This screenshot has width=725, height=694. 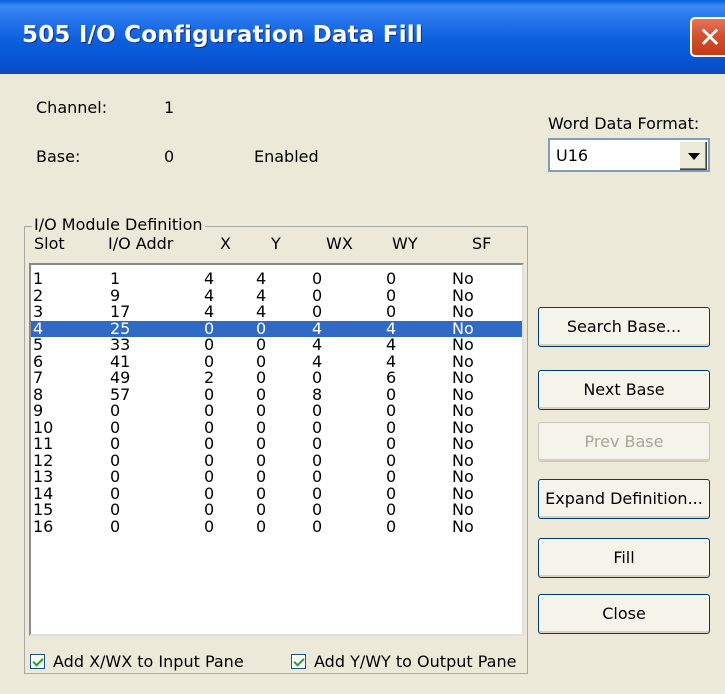 I want to click on base-value: 0, so click(x=169, y=156).